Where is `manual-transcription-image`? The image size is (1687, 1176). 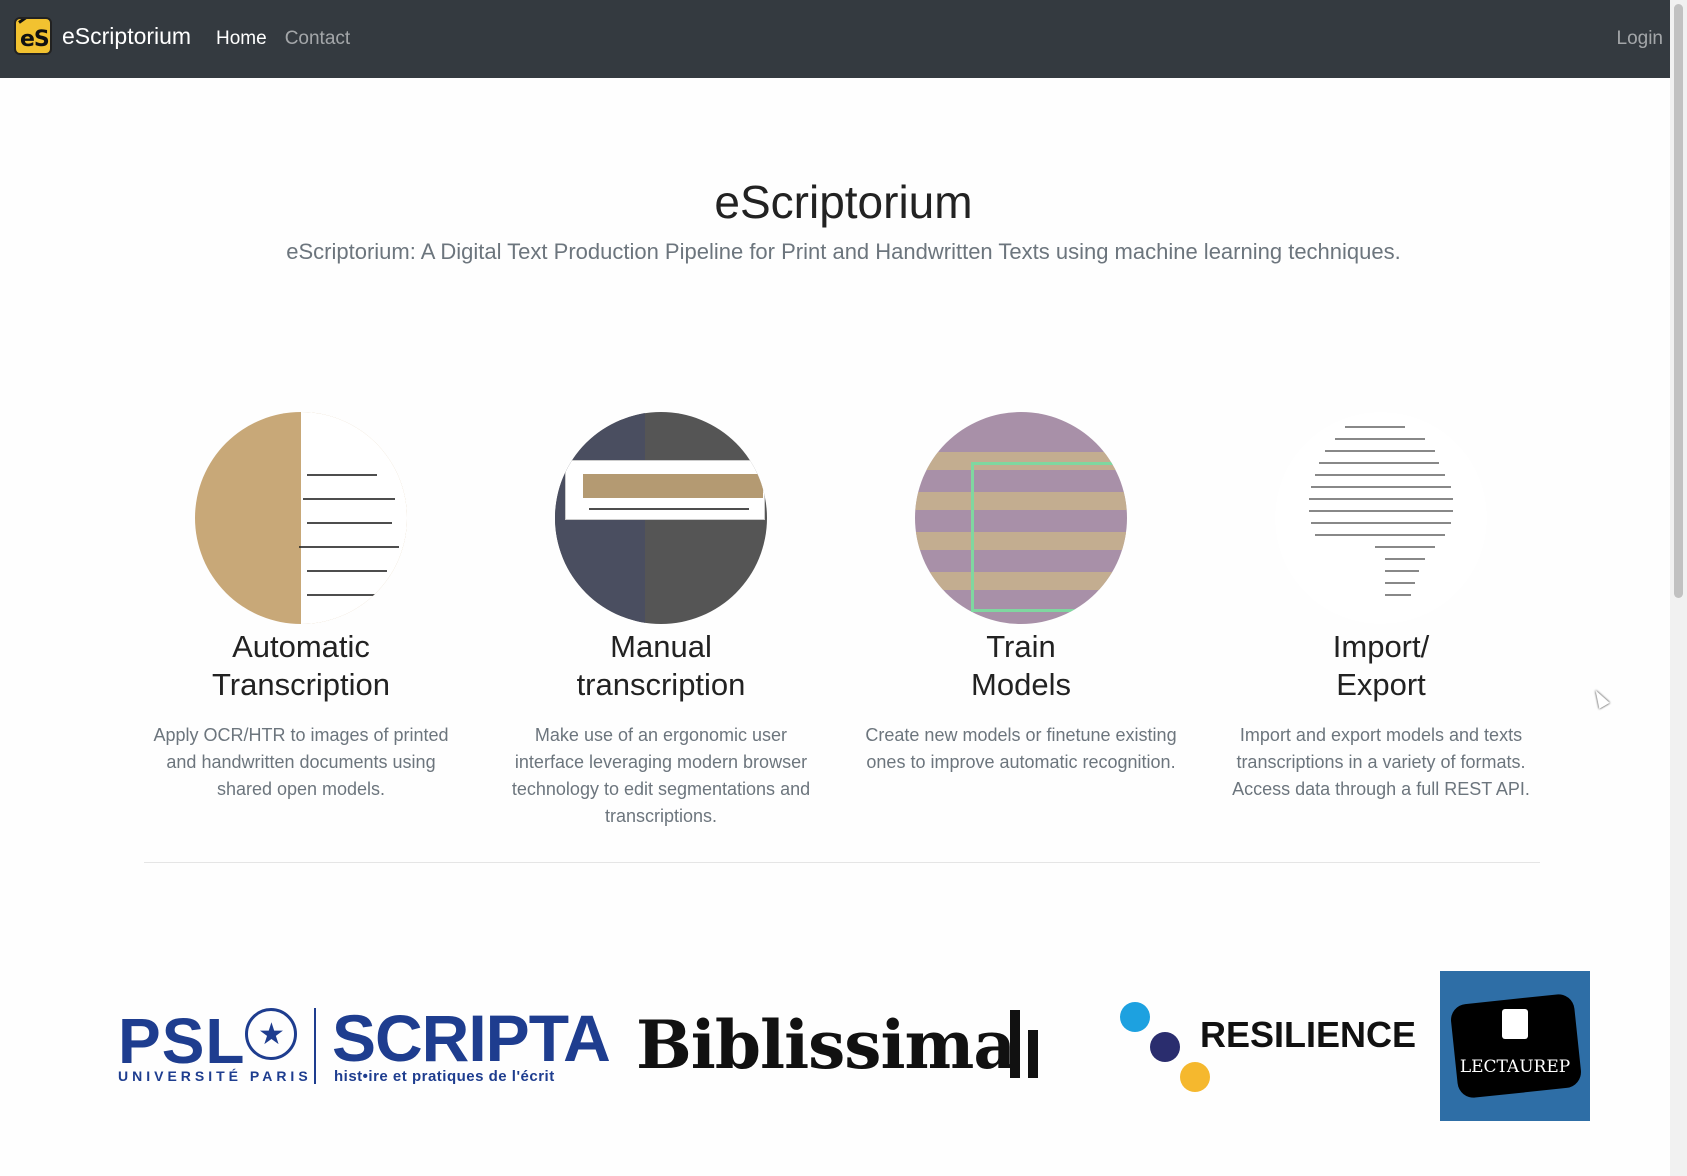
manual-transcription-image is located at coordinates (661, 518).